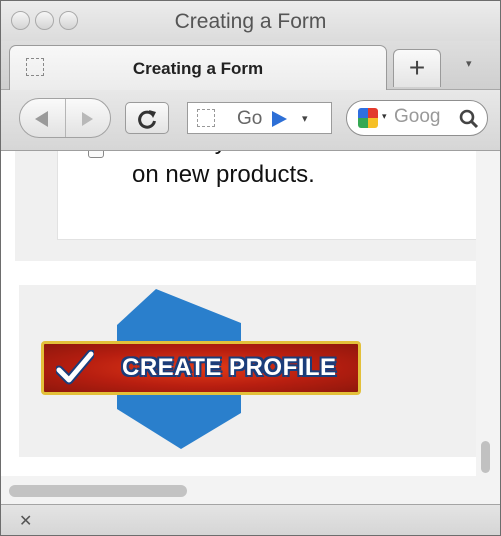 The height and width of the screenshot is (536, 501). What do you see at coordinates (75, 367) in the screenshot?
I see `checkmark-icon` at bounding box center [75, 367].